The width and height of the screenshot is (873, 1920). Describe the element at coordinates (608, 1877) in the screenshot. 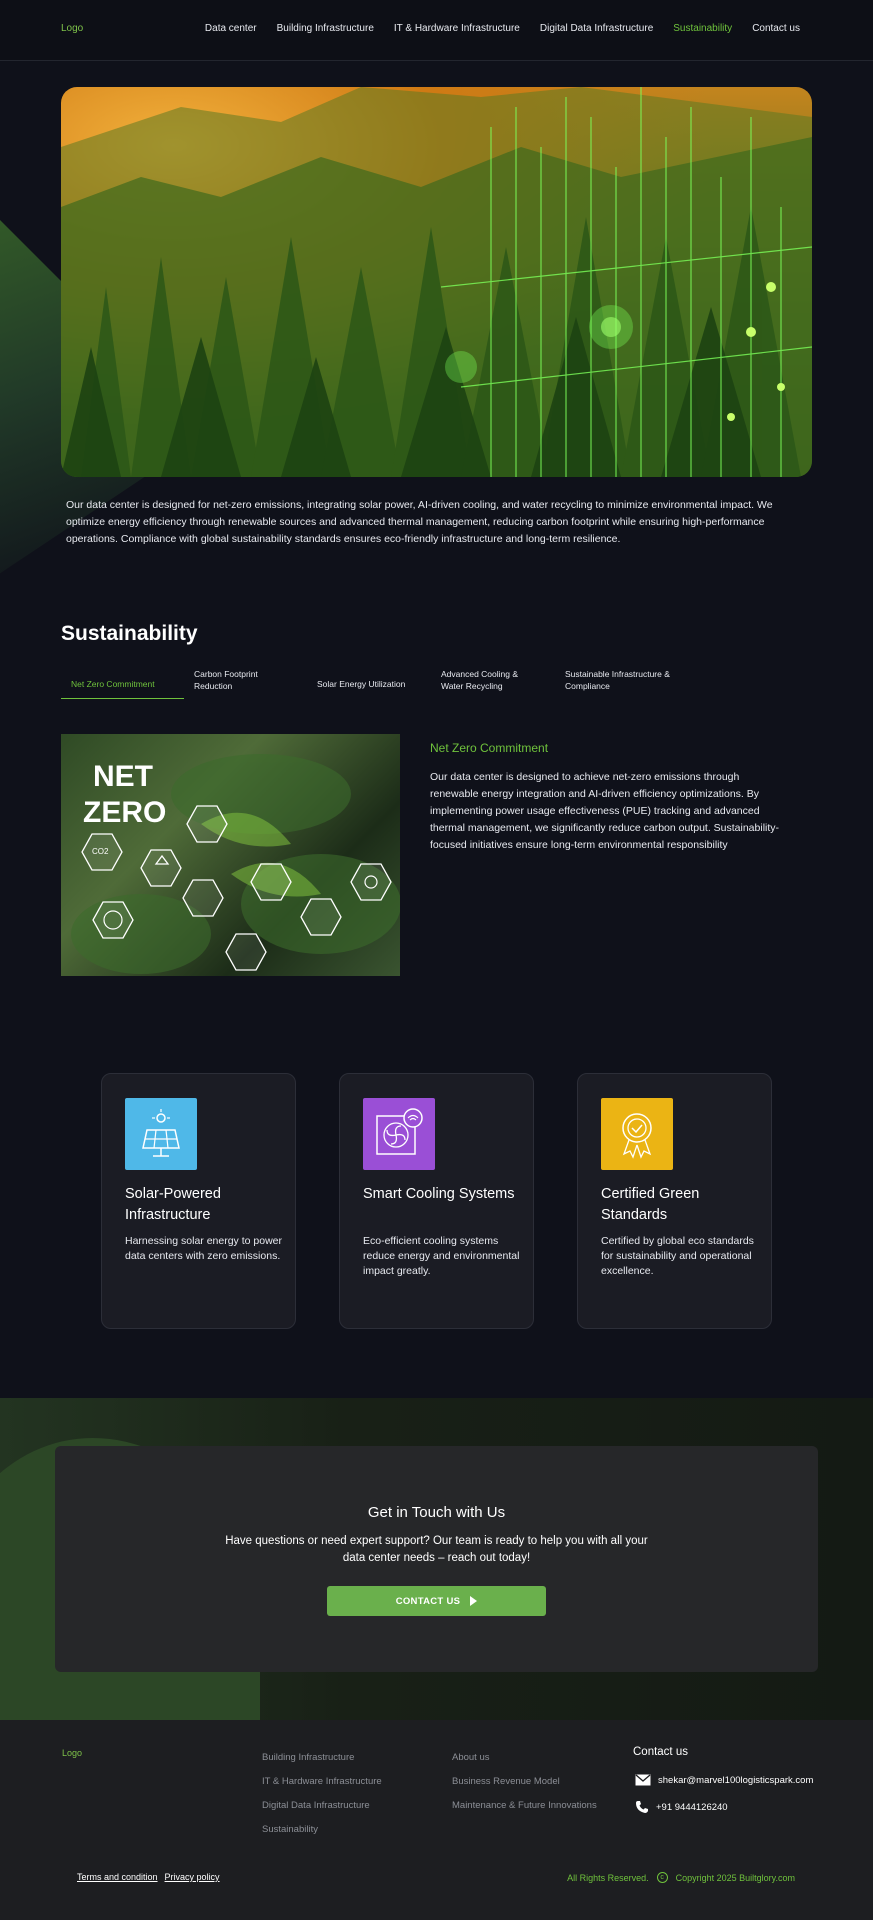

I see `rights-text: All Rights Reserved.` at that location.